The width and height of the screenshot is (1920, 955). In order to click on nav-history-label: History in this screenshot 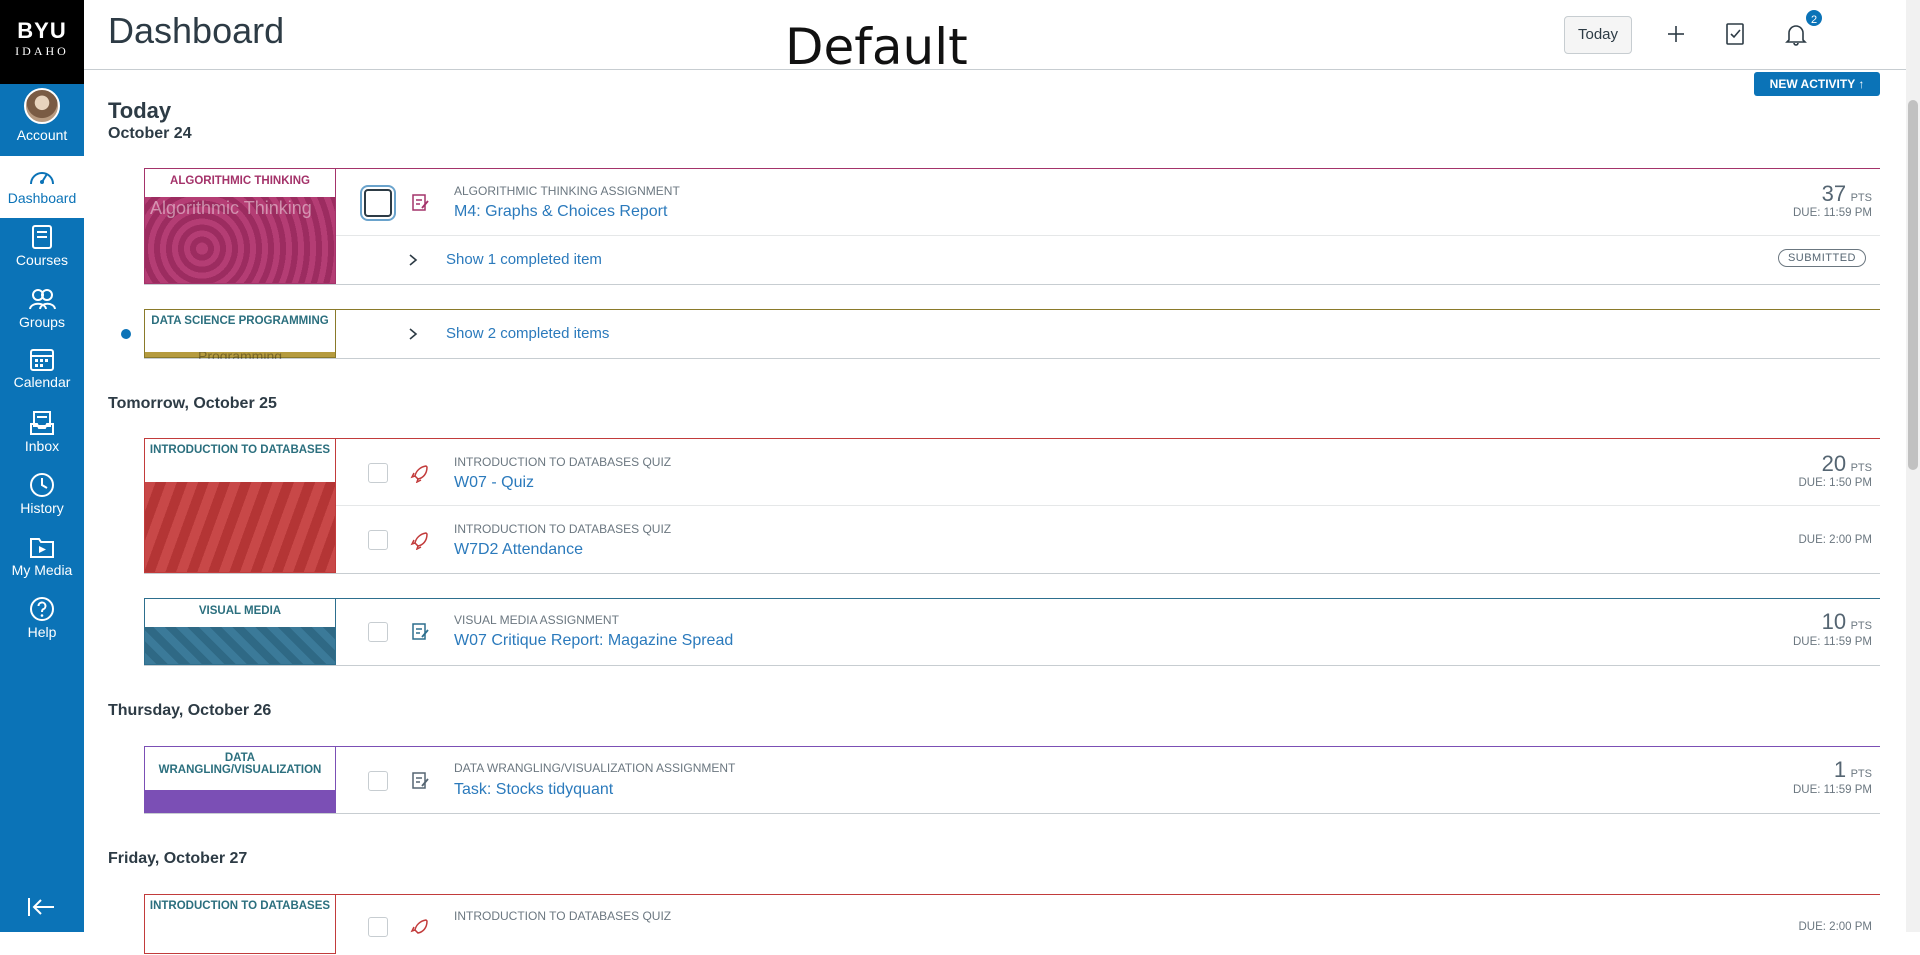, I will do `click(42, 508)`.